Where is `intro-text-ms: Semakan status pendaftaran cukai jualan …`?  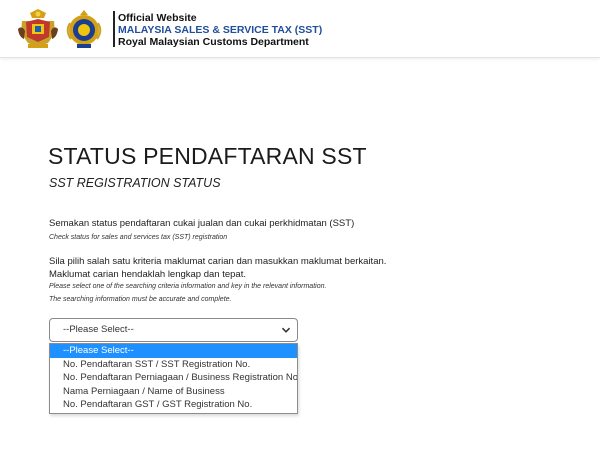
intro-text-ms: Semakan status pendaftaran cukai jualan … is located at coordinates (202, 223).